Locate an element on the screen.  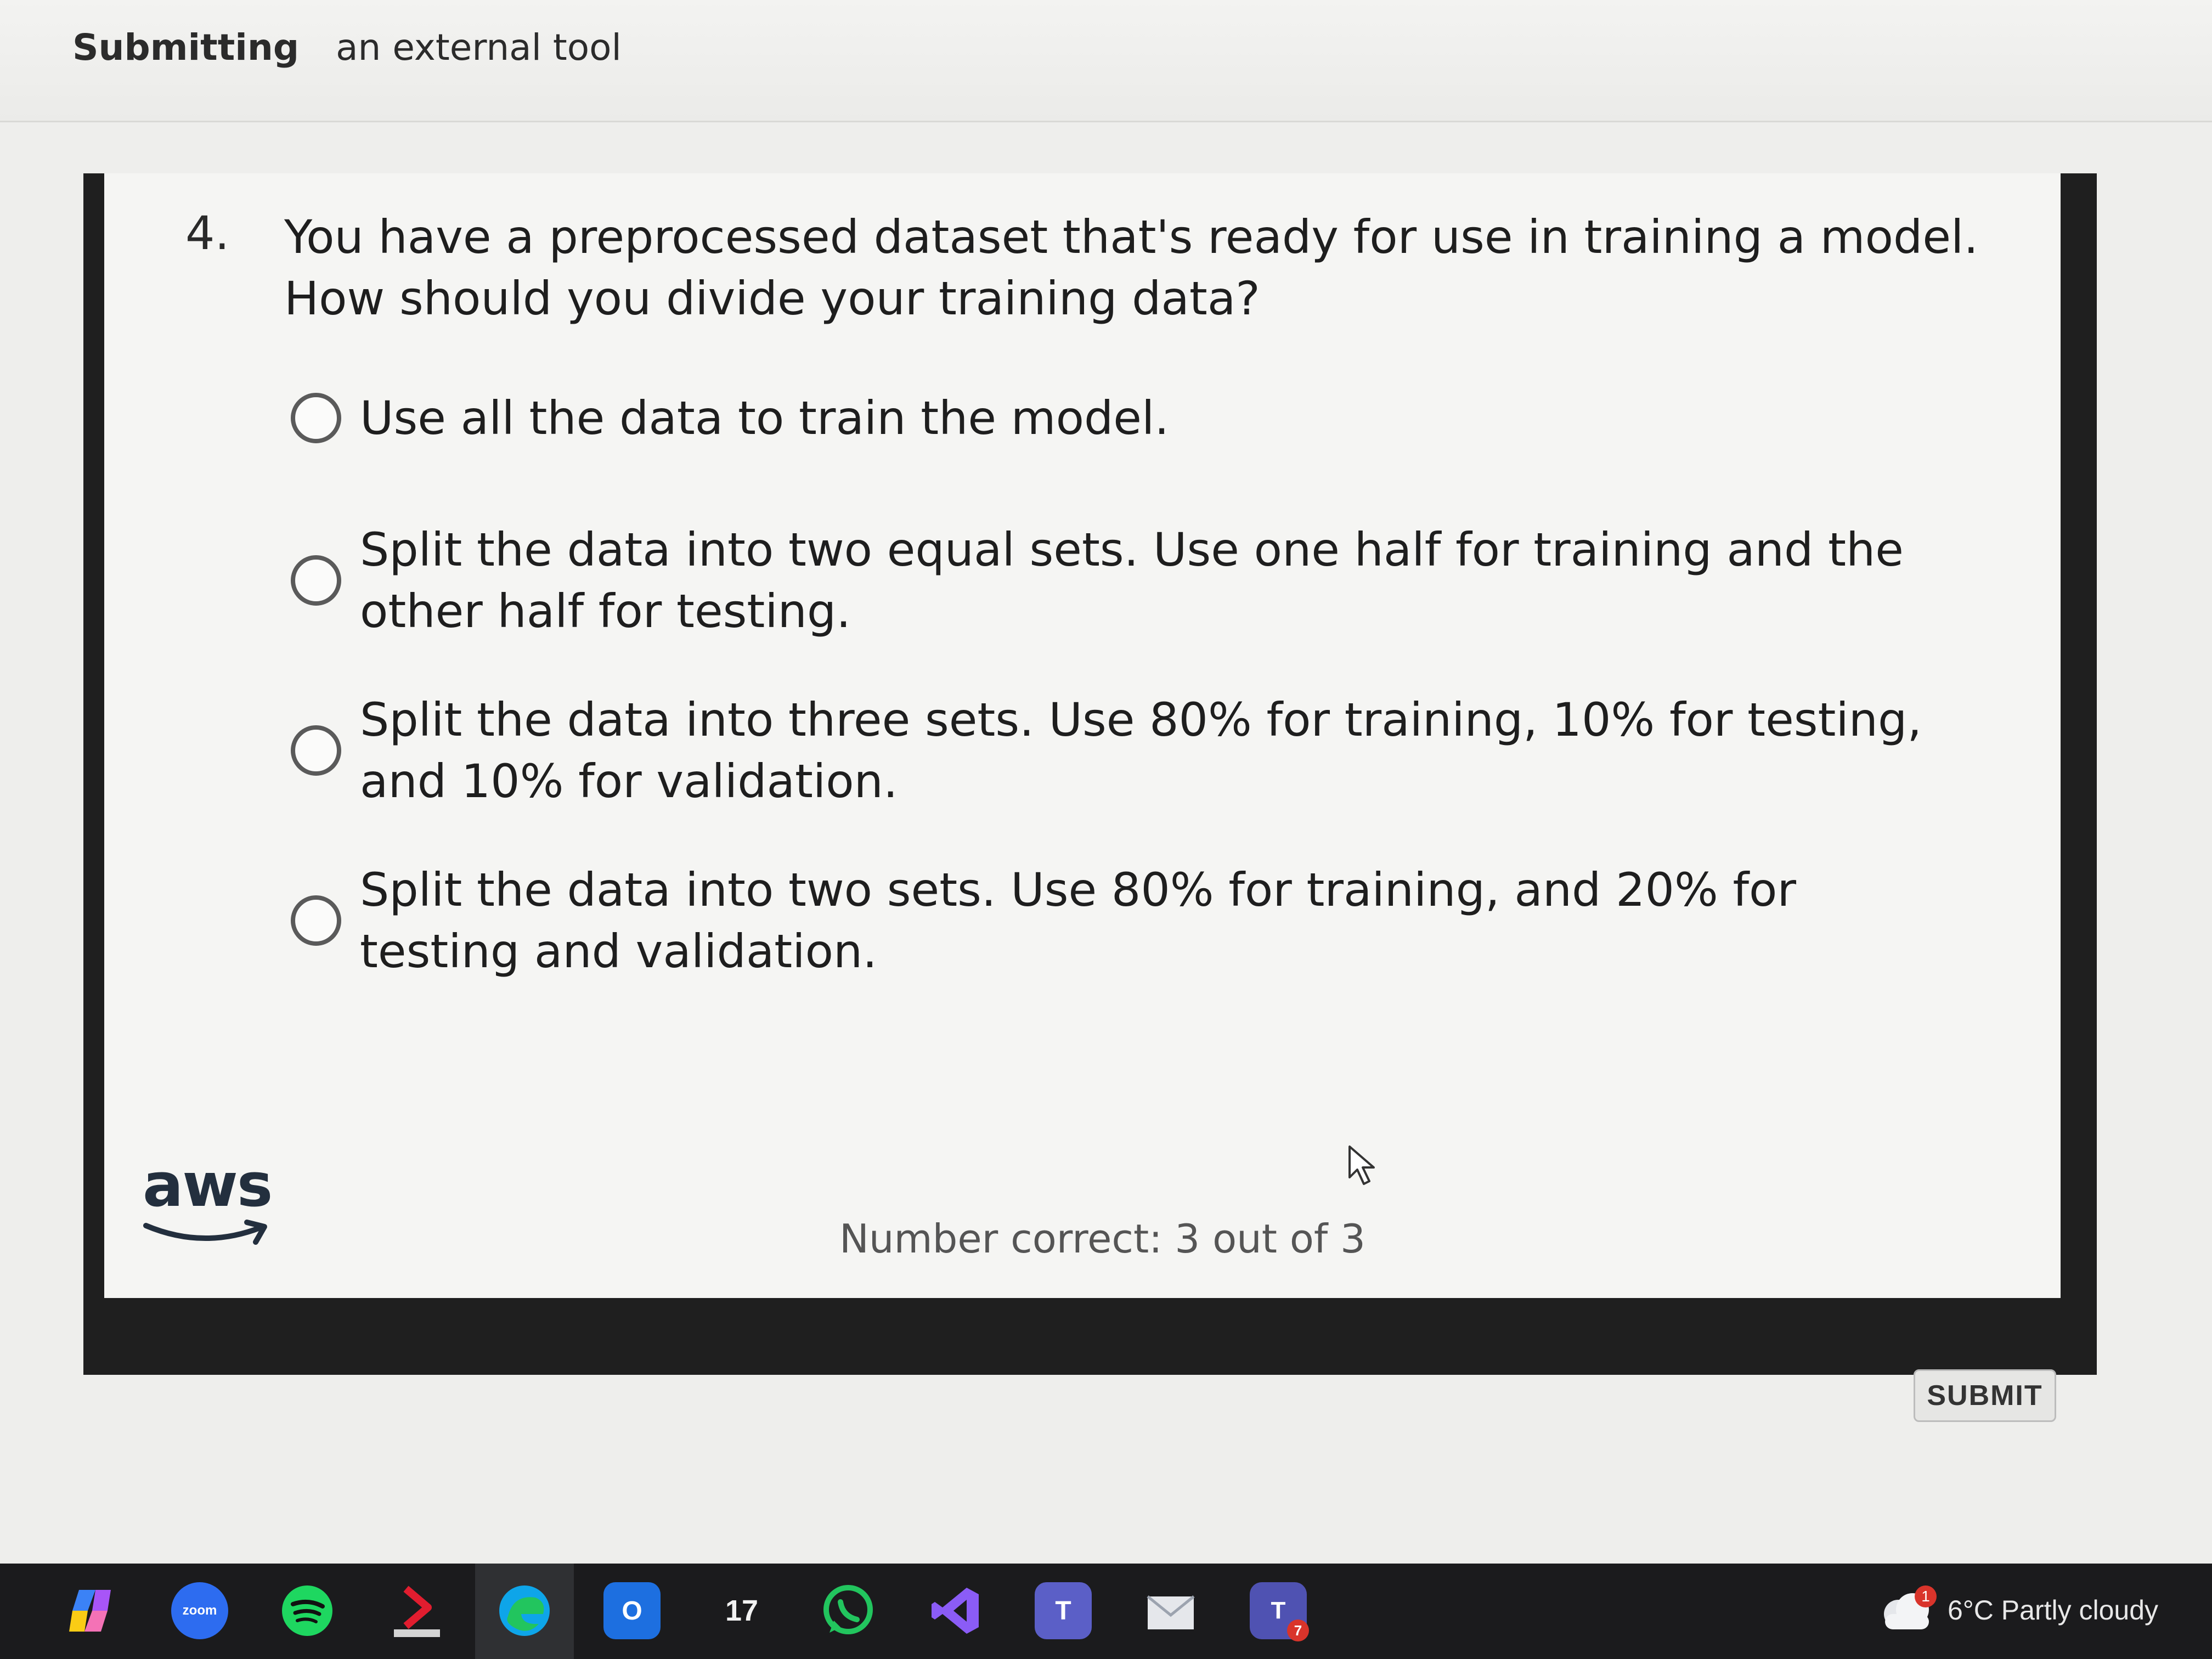
teams-classic-icon: T 7 is located at coordinates (1279, 1611).